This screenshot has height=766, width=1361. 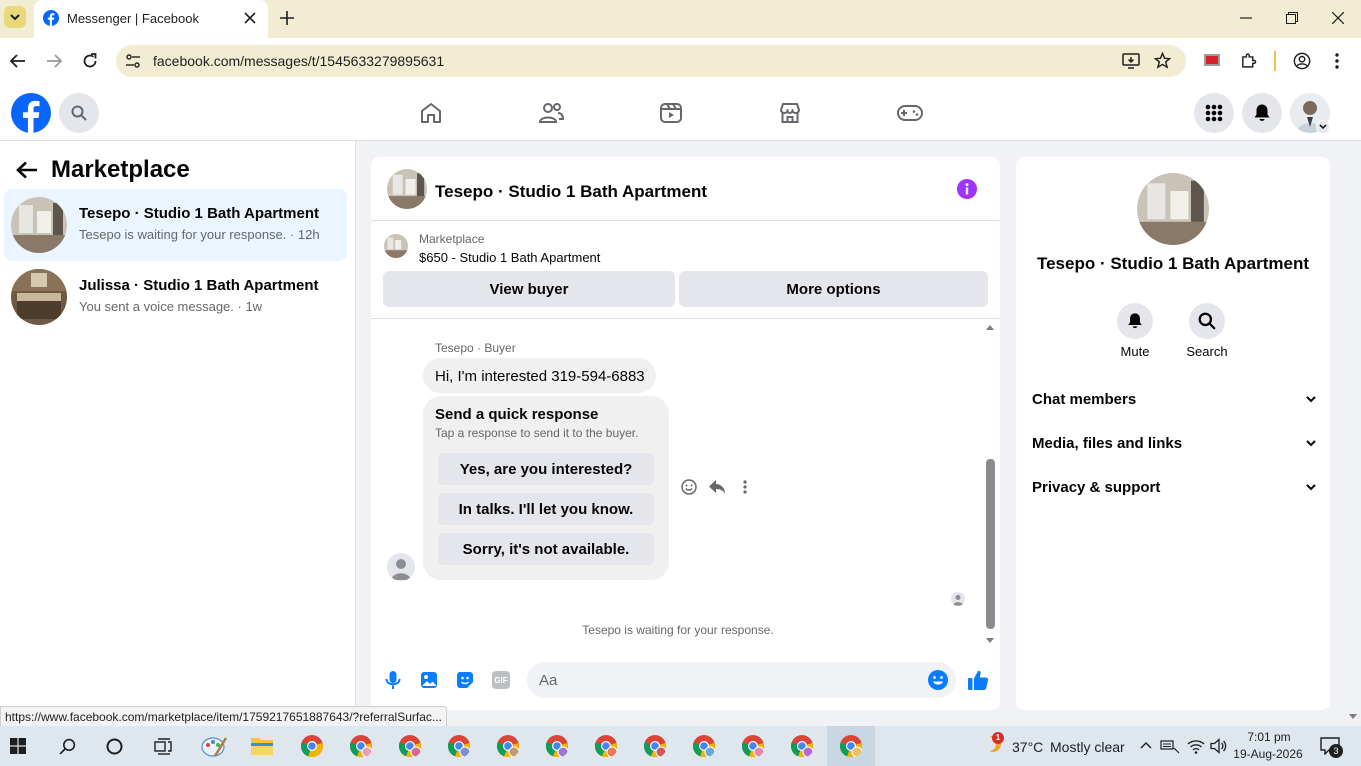 I want to click on read-receipt-avatar, so click(x=958, y=599).